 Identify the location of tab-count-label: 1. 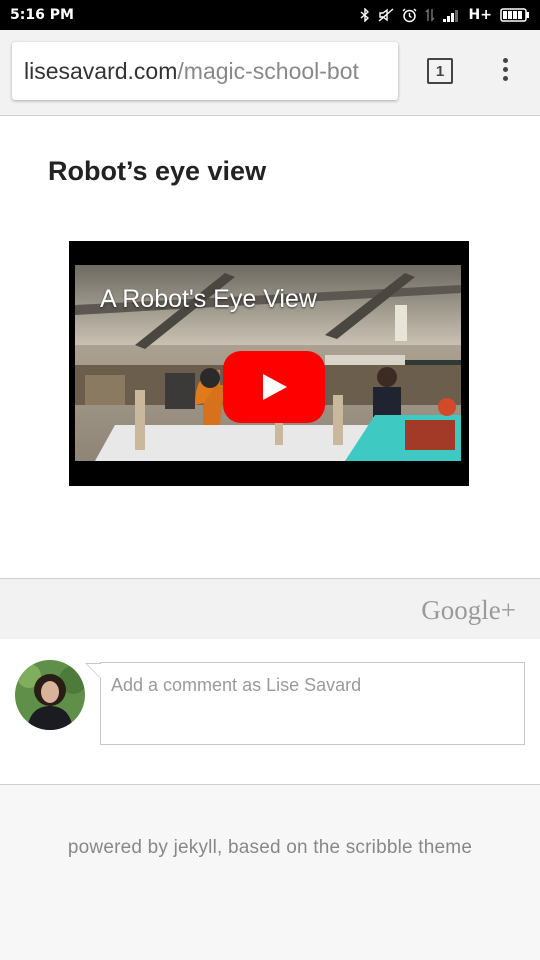
(440, 71).